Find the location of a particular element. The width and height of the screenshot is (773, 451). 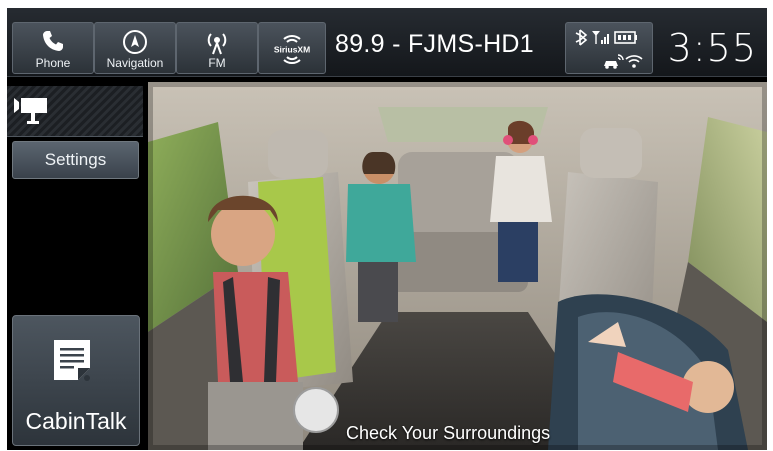

svg-text: SiriusXM is located at coordinates (292, 50).